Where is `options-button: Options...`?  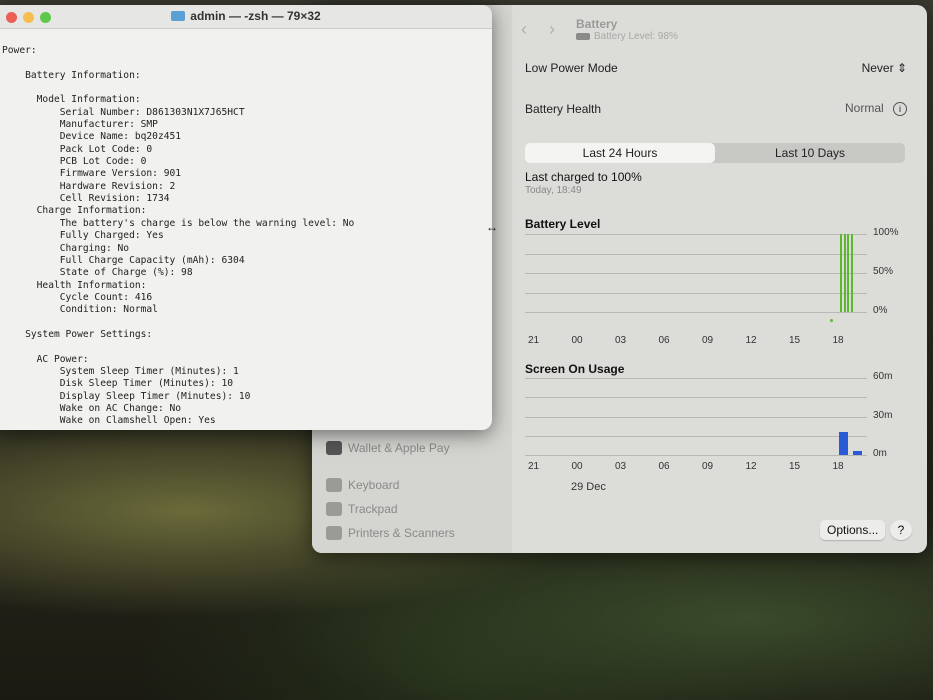
options-button: Options... is located at coordinates (853, 530).